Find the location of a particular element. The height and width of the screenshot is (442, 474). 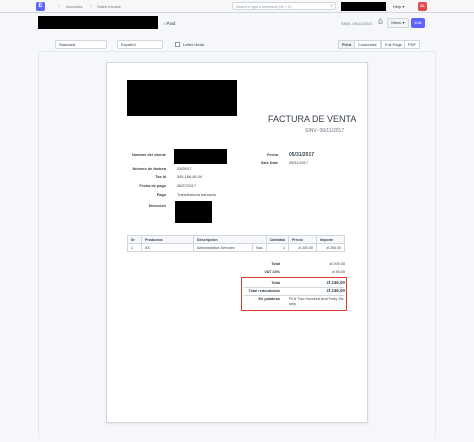

cell-quantity: 1 is located at coordinates (277, 247).